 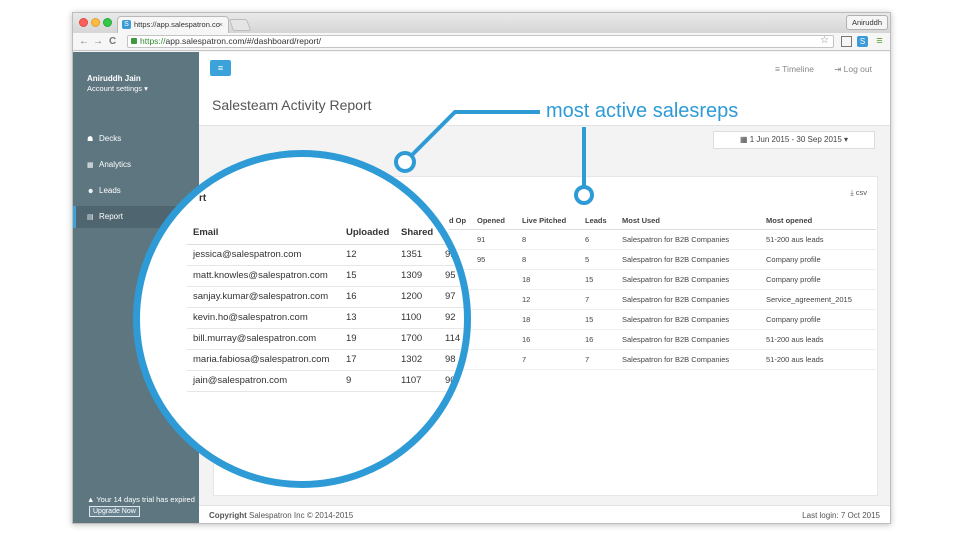 I want to click on callout-dot-left, so click(x=405, y=162).